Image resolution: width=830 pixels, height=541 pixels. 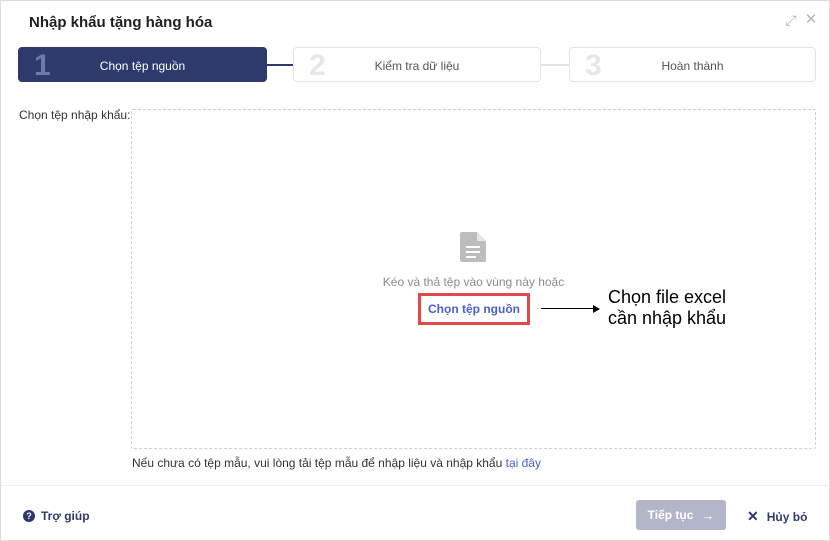 I want to click on continue-button: Tiếp tục →, so click(x=681, y=515).